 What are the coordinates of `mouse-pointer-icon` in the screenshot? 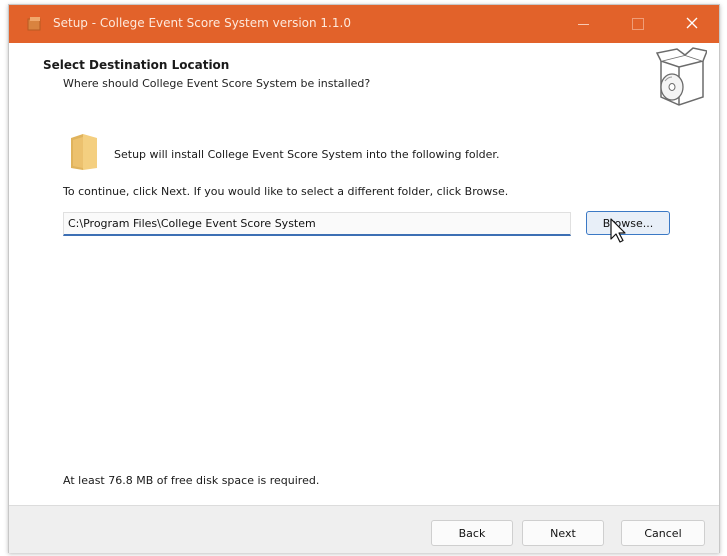 It's located at (618, 230).